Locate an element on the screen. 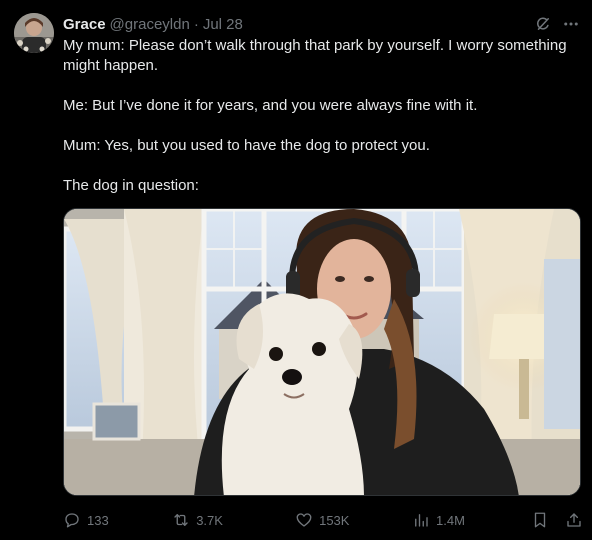 Image resolution: width=592 pixels, height=540 pixels. views-icon is located at coordinates (421, 520).